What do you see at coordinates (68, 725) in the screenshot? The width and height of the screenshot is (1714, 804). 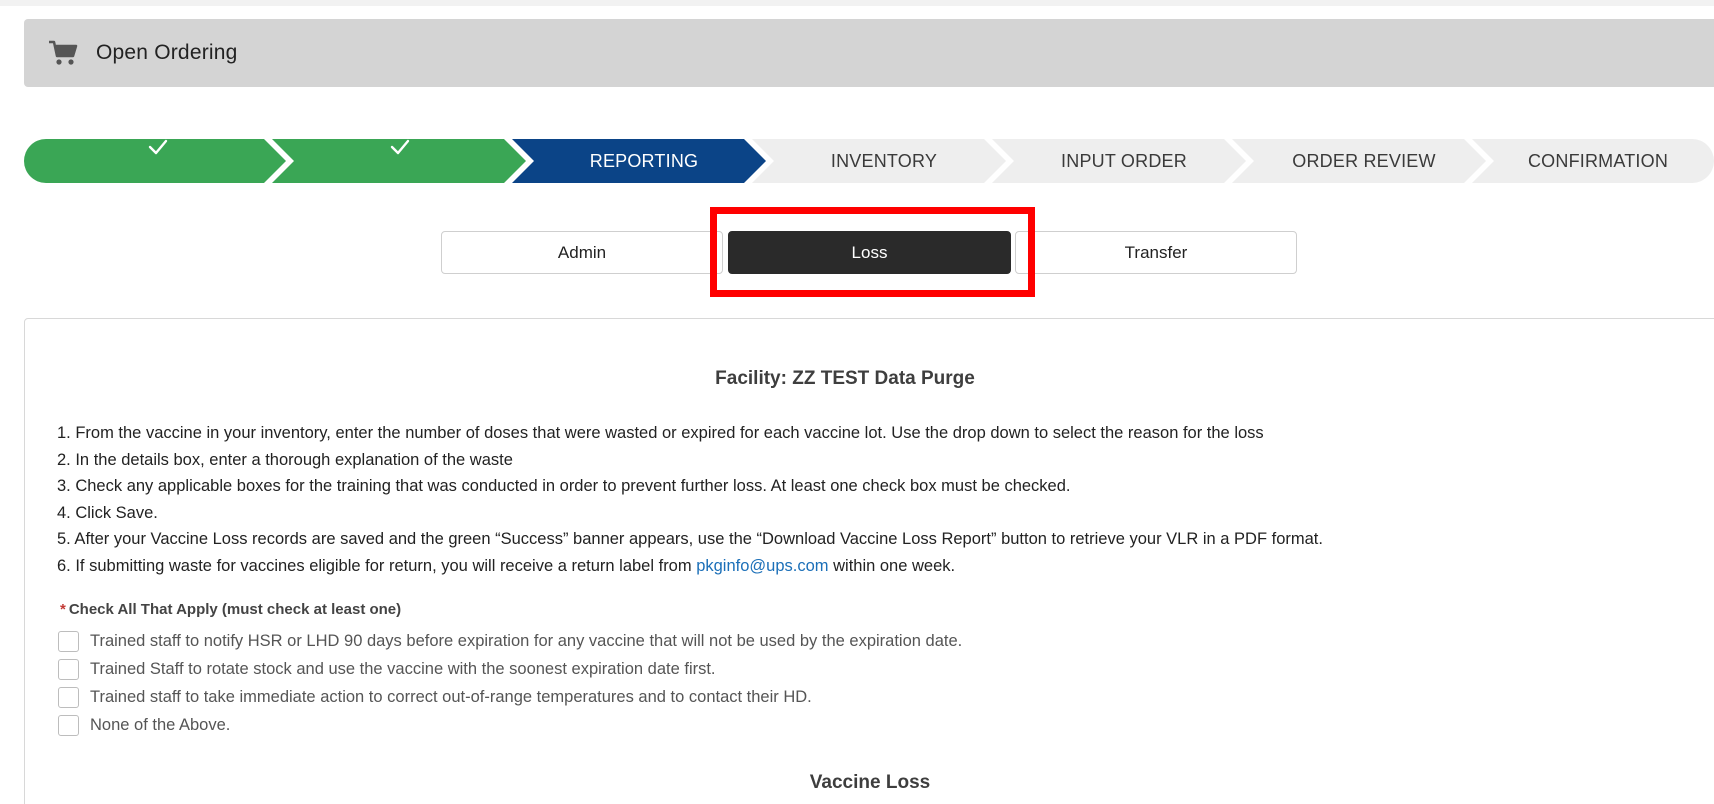 I see `checkbox-none` at bounding box center [68, 725].